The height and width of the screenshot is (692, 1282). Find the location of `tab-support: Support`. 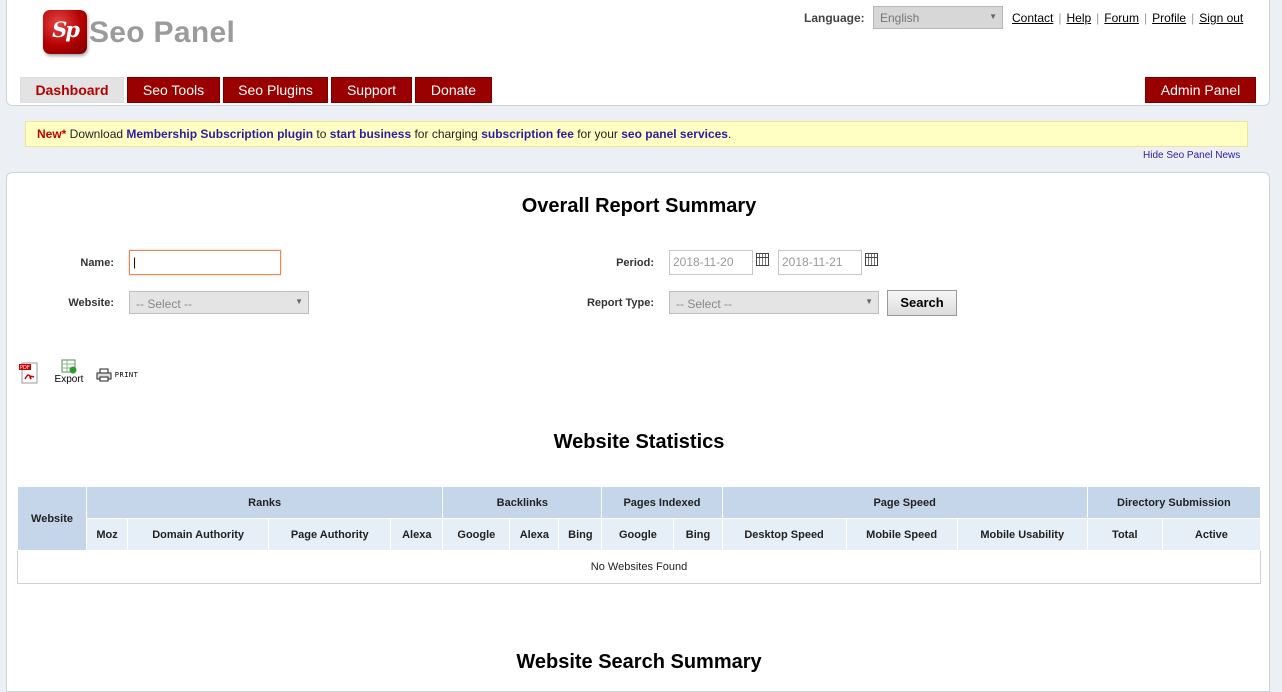

tab-support: Support is located at coordinates (371, 90).